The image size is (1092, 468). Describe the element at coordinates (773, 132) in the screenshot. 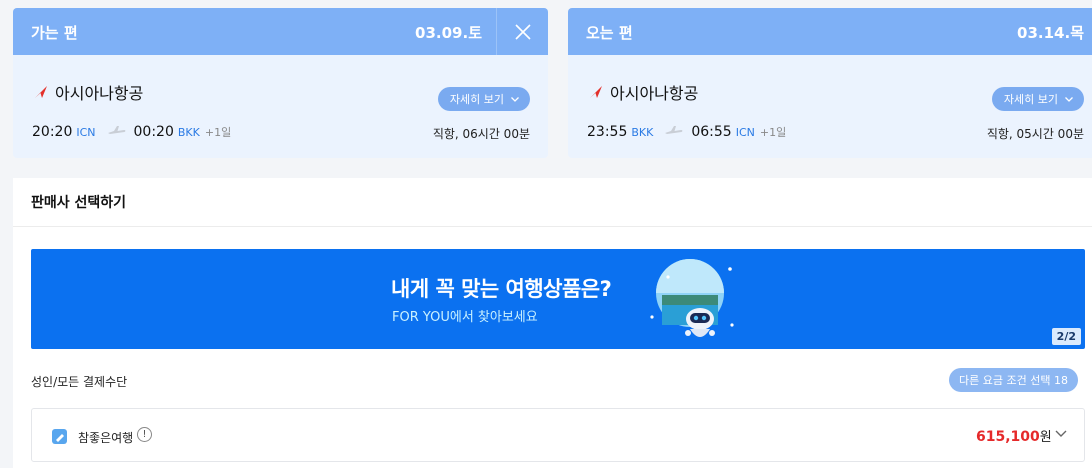

I see `inbound-day-offset: +1일` at that location.